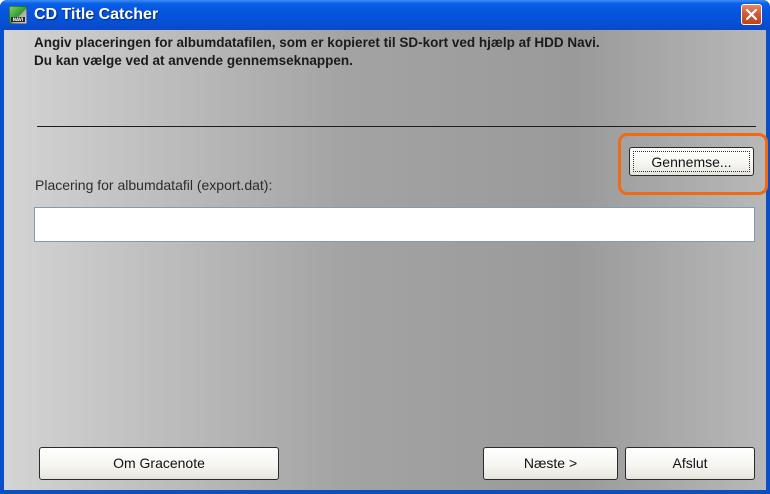 The width and height of the screenshot is (770, 494). I want to click on next-button: Næste >, so click(550, 463).